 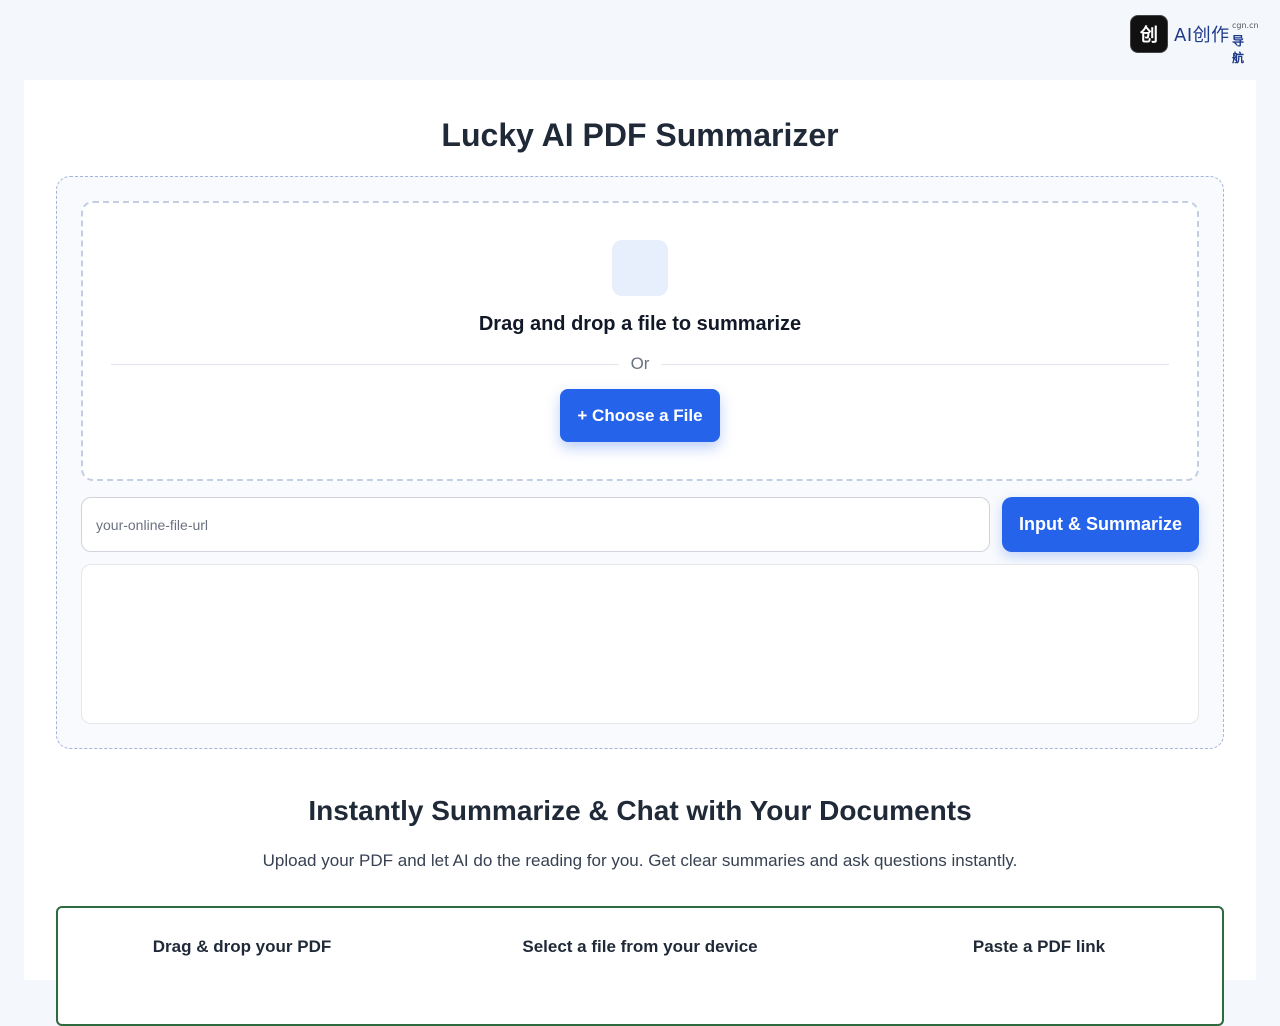 What do you see at coordinates (1039, 946) in the screenshot?
I see `step-paste-link: Paste a PDF link` at bounding box center [1039, 946].